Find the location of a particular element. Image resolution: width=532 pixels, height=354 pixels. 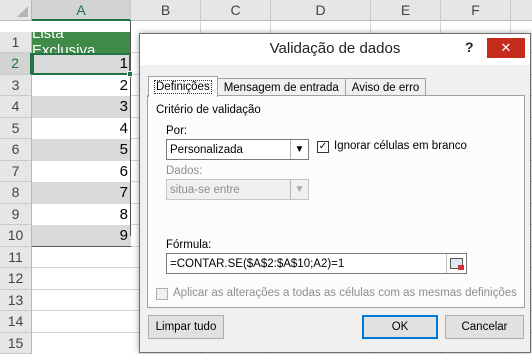

row-header-9: 9 is located at coordinates (16, 214).